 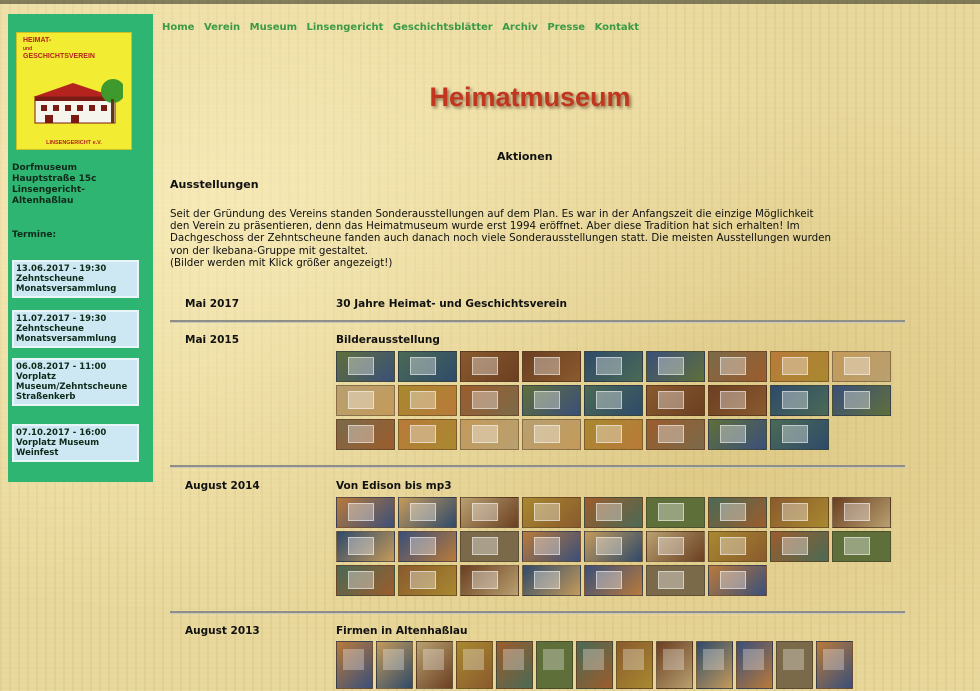 What do you see at coordinates (566, 27) in the screenshot?
I see `nav-presse: Presse` at bounding box center [566, 27].